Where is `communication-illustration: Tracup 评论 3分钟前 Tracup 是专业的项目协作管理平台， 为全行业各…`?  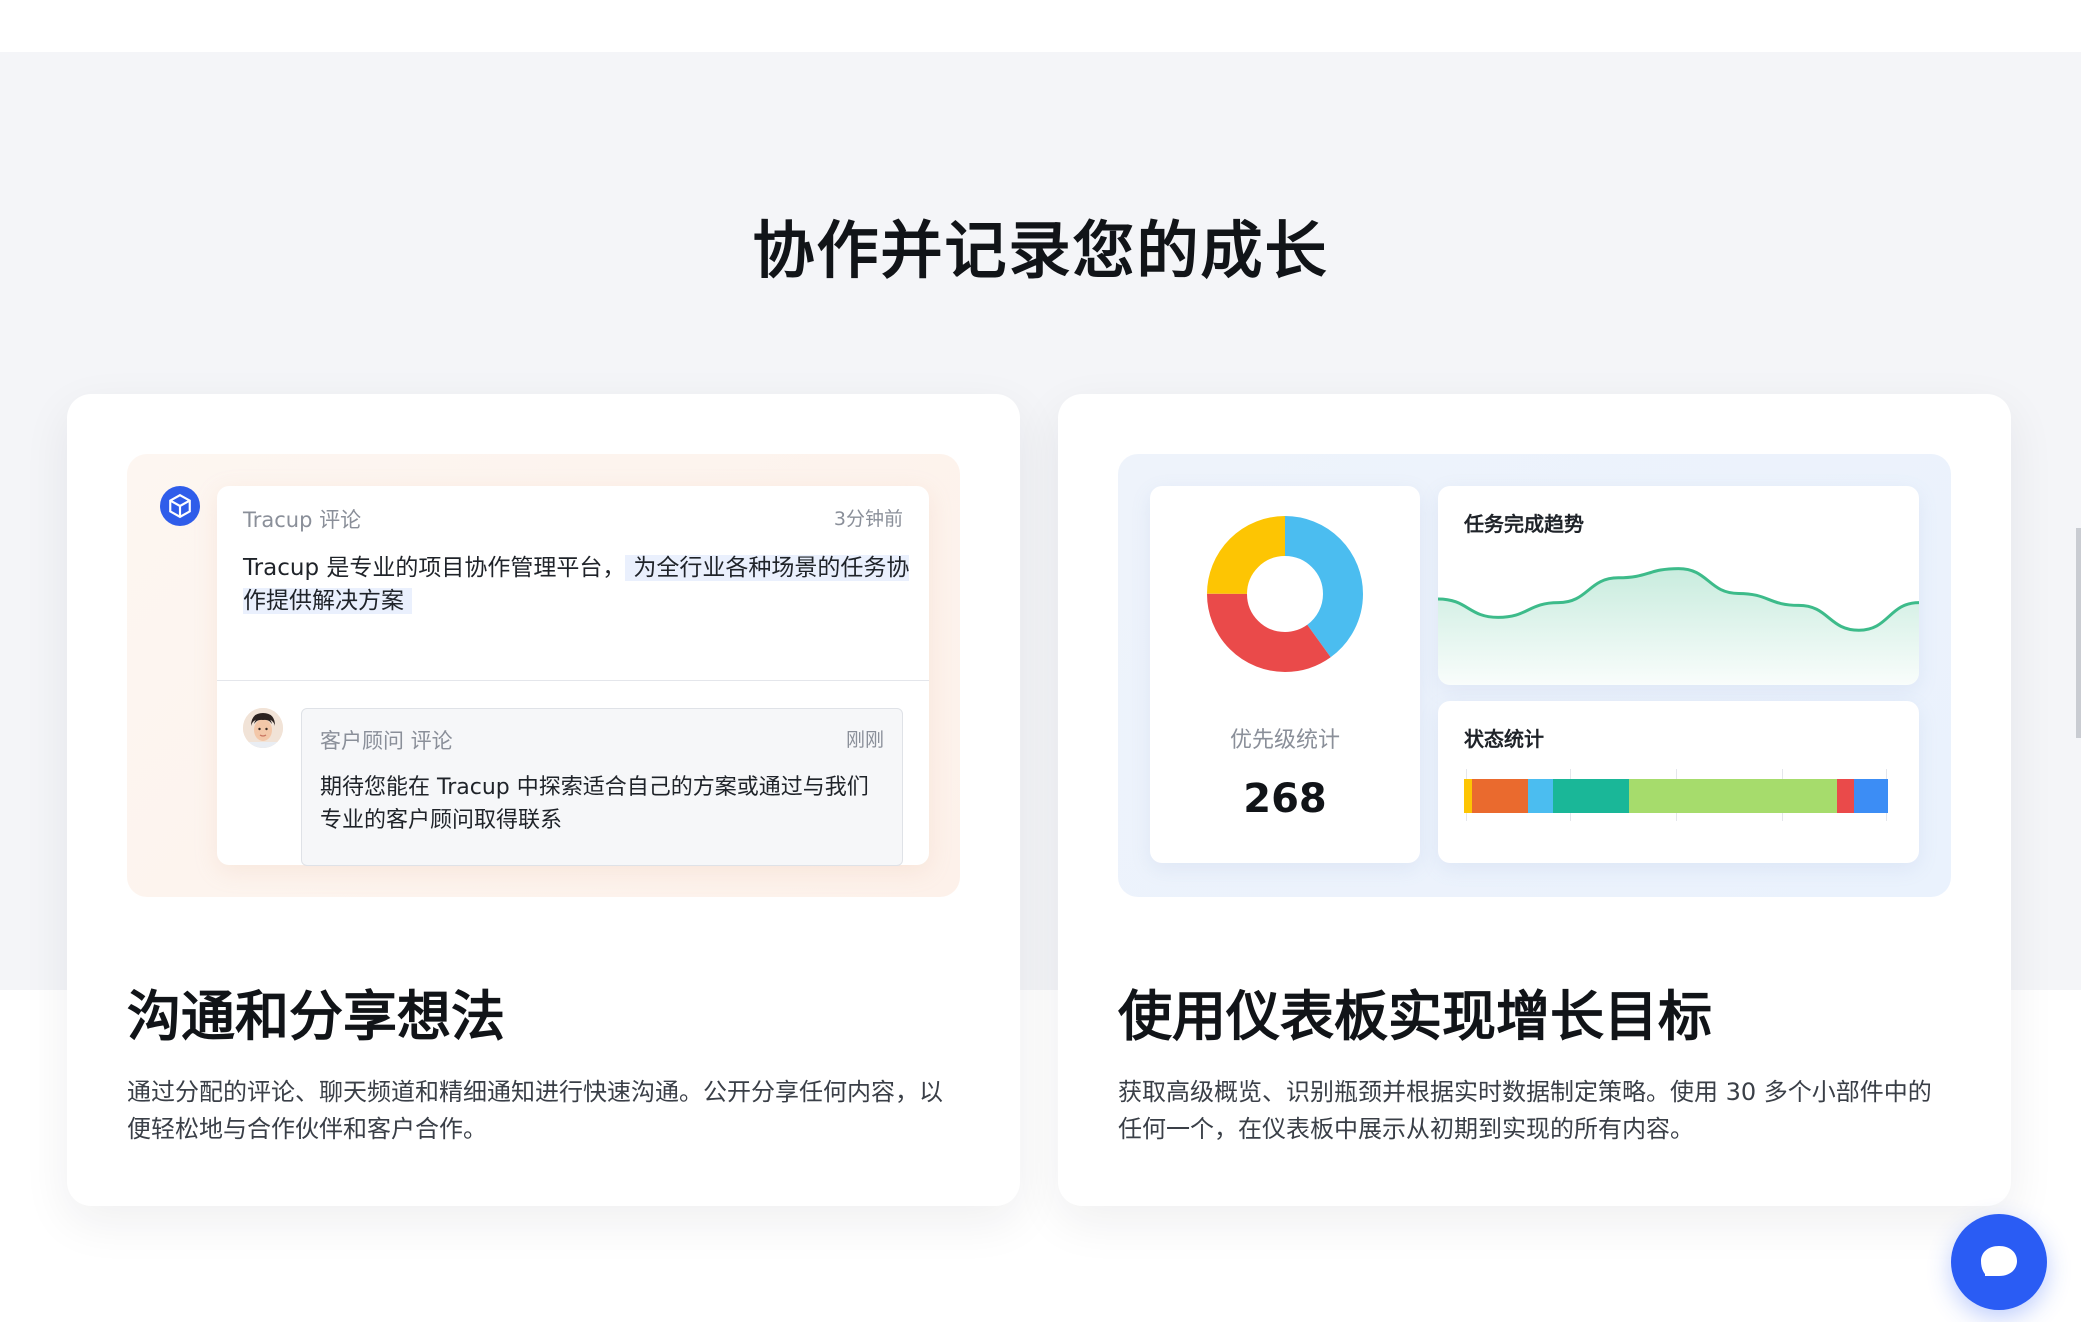
communication-illustration: Tracup 评论 3分钟前 Tracup 是专业的项目协作管理平台， 为全行业各… is located at coordinates (543, 675).